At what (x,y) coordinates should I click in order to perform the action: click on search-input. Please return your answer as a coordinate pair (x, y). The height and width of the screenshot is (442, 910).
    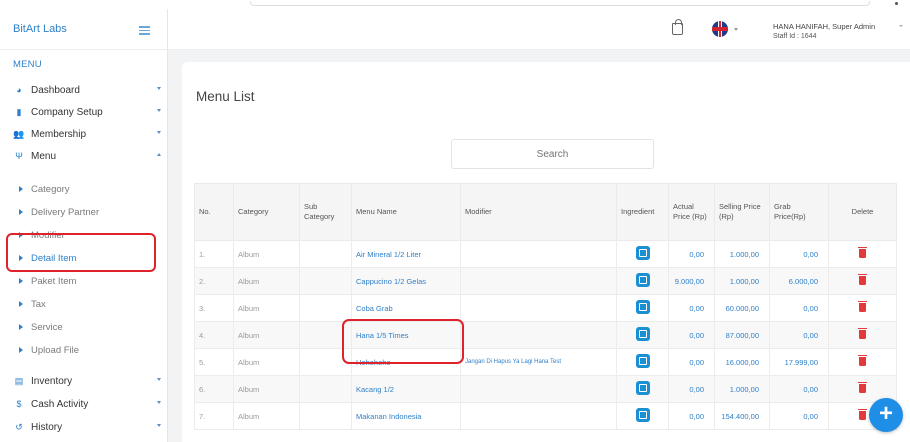
    Looking at the image, I should click on (552, 154).